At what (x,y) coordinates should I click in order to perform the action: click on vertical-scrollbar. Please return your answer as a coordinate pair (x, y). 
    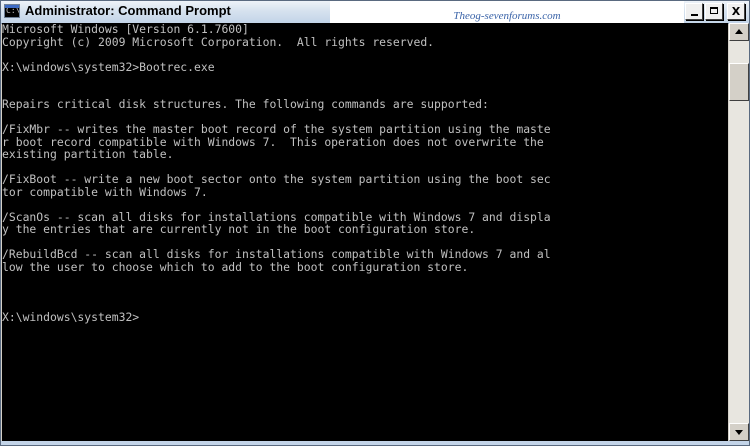
    Looking at the image, I should click on (739, 232).